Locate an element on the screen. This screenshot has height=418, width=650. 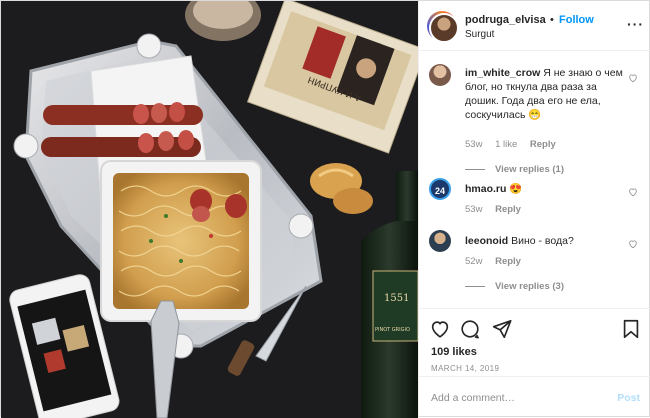
send-icon is located at coordinates (502, 329).